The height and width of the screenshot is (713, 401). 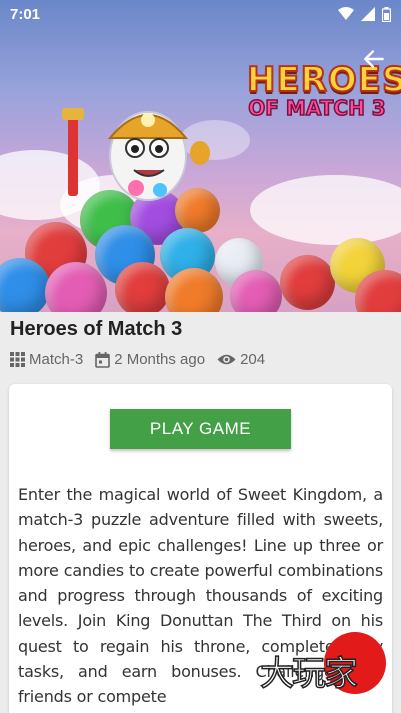 What do you see at coordinates (253, 359) in the screenshot?
I see `views-count: 204` at bounding box center [253, 359].